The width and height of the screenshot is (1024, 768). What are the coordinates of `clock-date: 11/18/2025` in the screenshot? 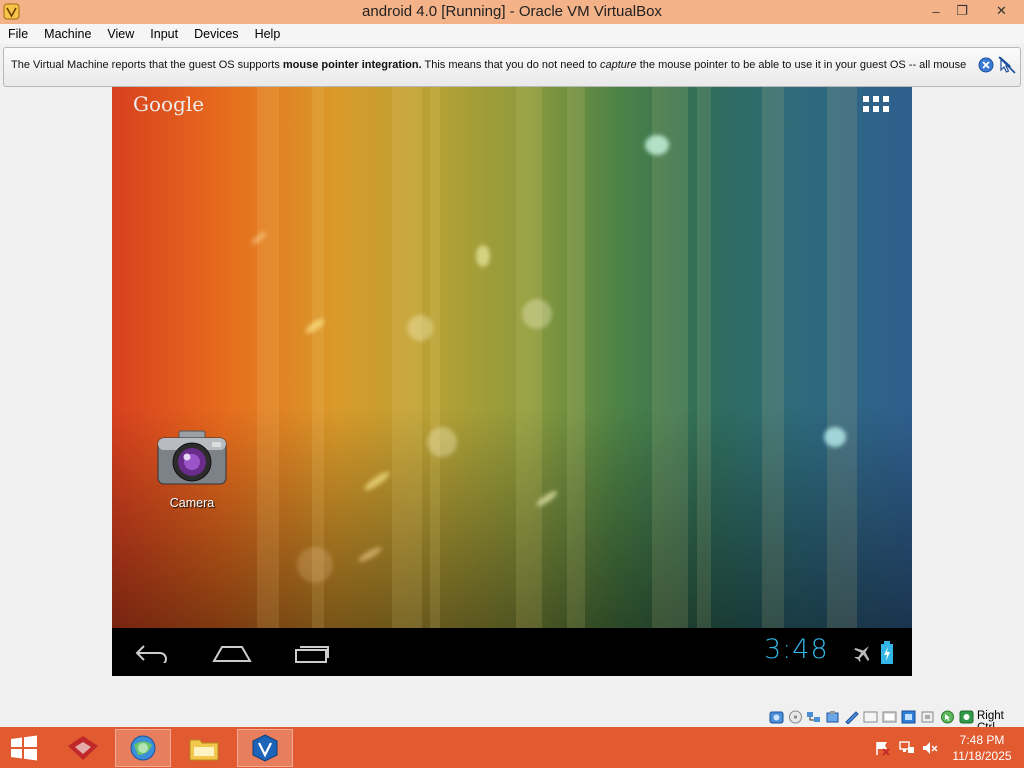 It's located at (982, 756).